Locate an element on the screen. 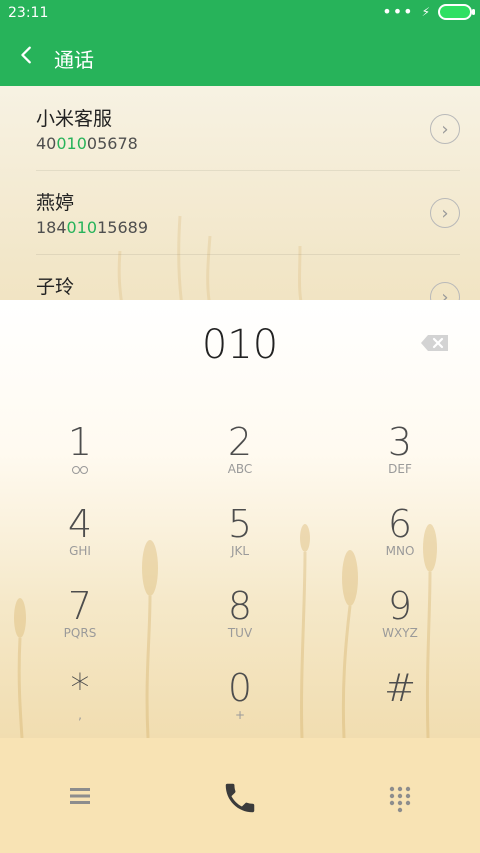  contact-number: 4001005678 is located at coordinates (87, 143).